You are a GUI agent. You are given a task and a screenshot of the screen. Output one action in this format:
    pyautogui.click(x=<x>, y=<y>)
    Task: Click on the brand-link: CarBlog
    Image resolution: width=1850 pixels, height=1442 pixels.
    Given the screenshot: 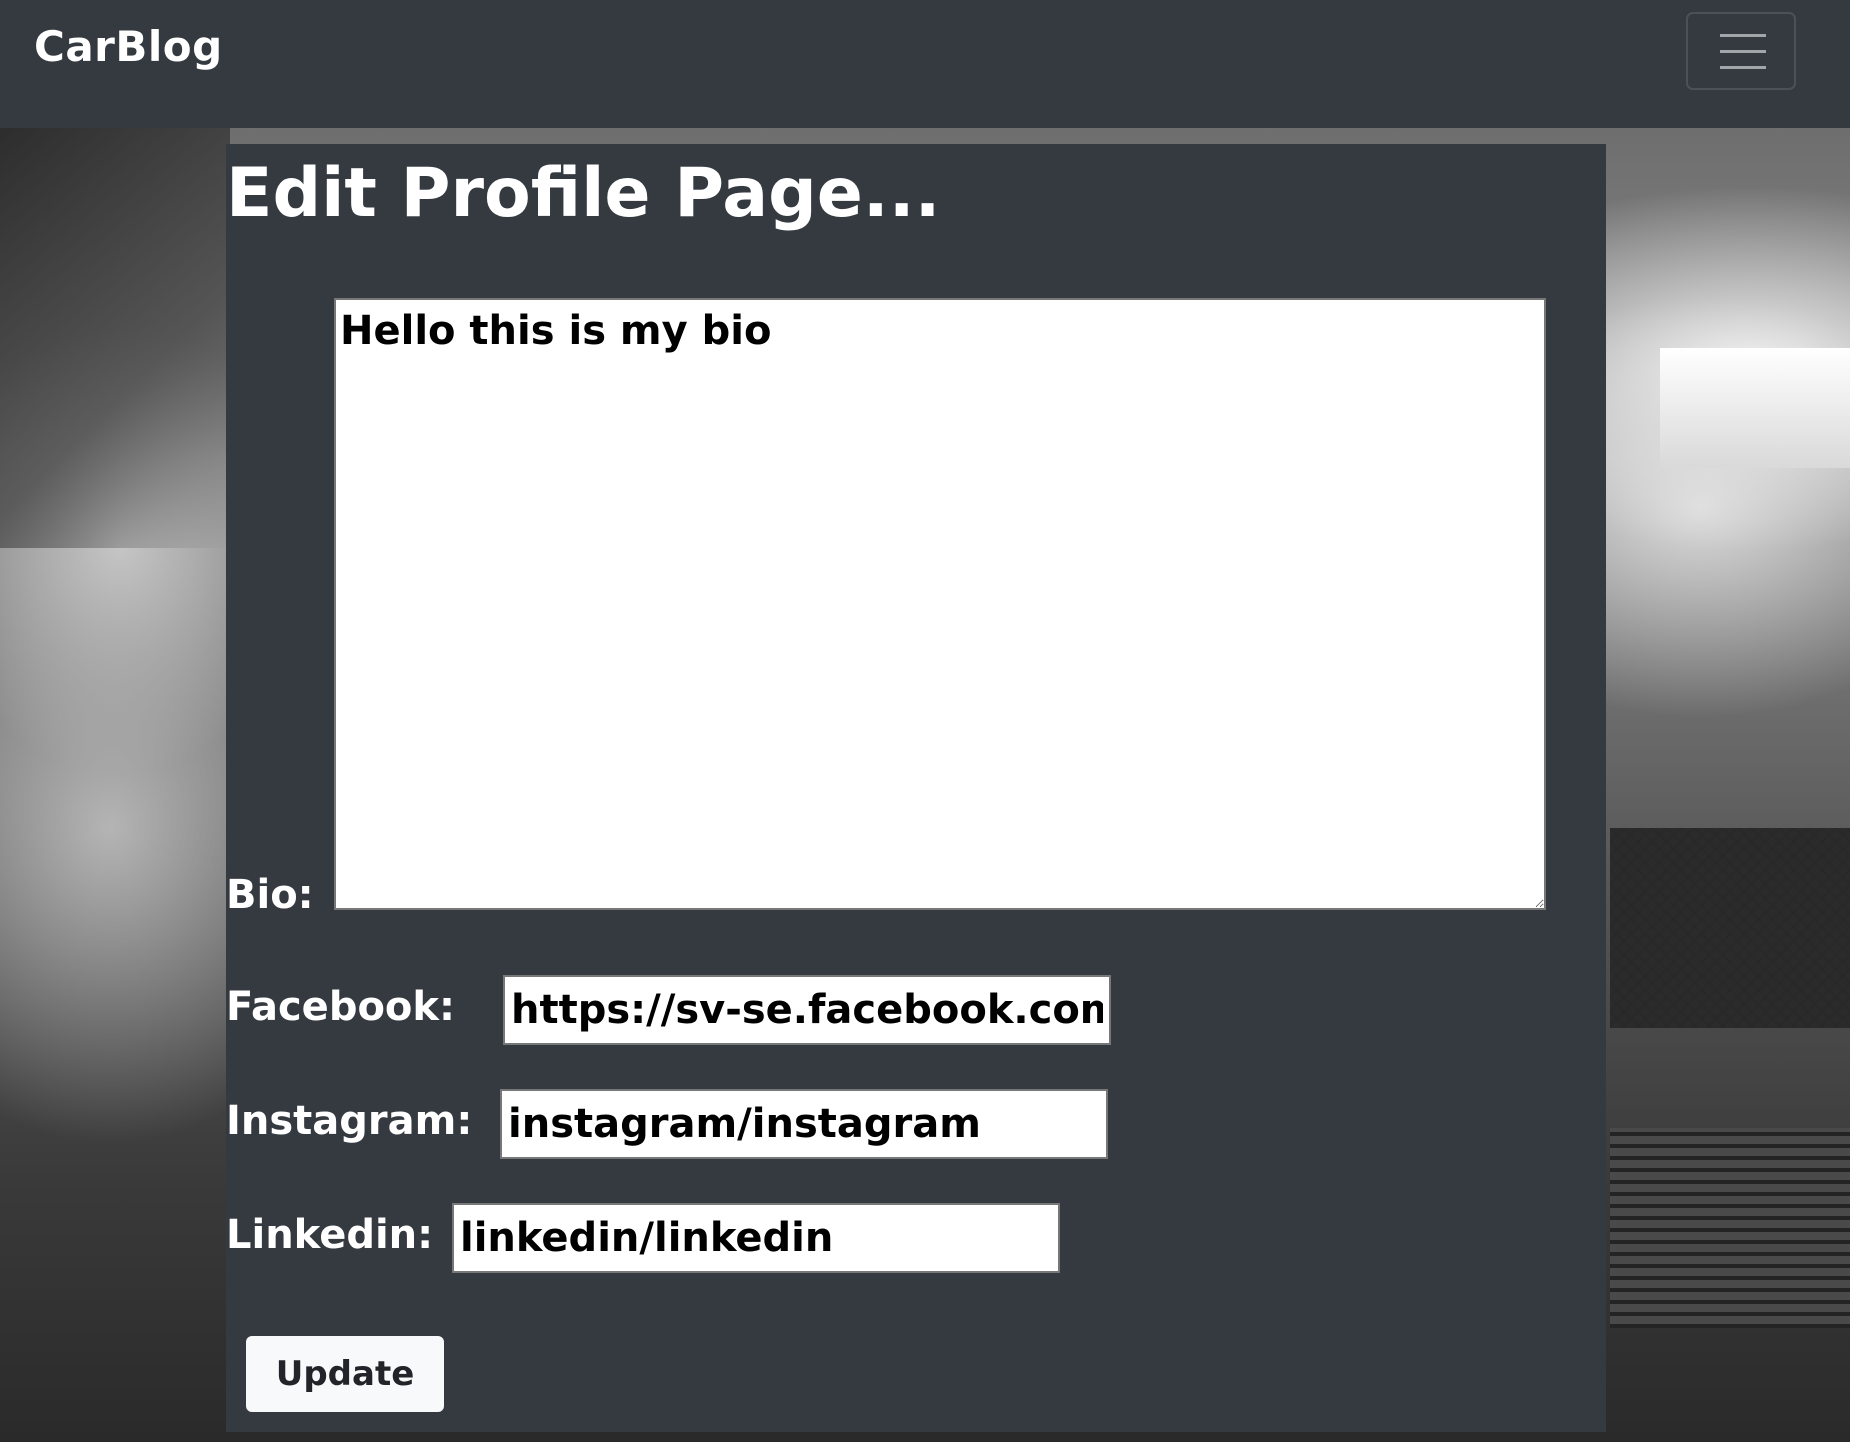 What is the action you would take?
    pyautogui.click(x=128, y=46)
    